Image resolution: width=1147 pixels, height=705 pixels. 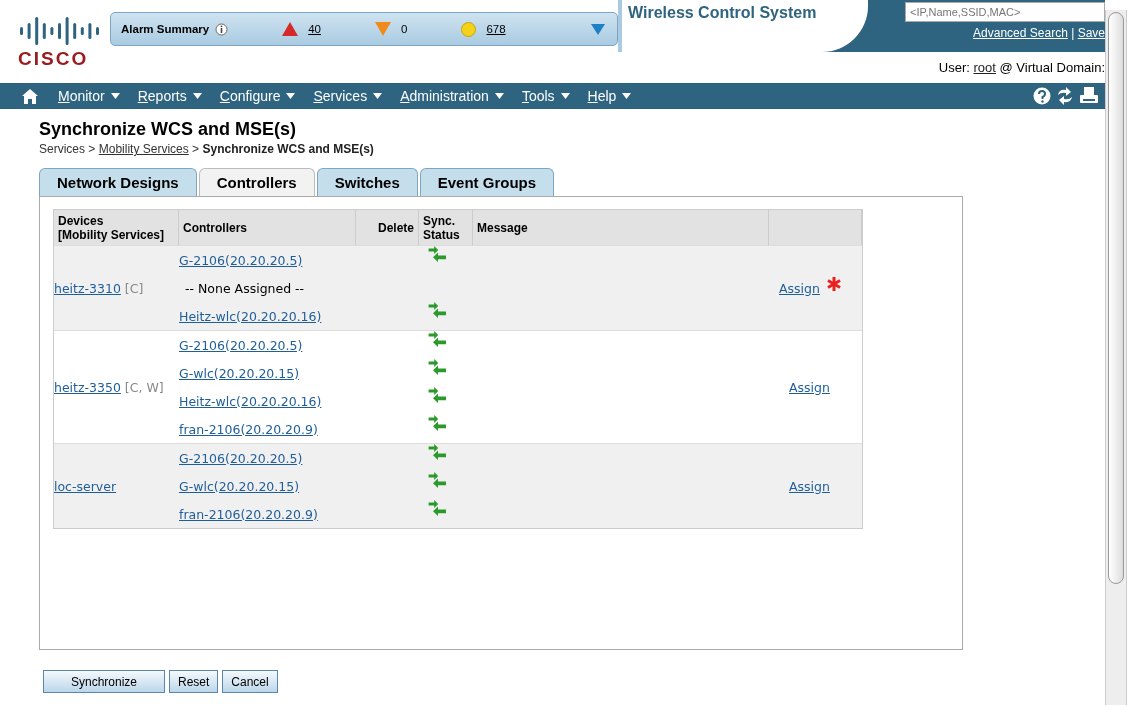 I want to click on nav-menu: Services, so click(x=348, y=96).